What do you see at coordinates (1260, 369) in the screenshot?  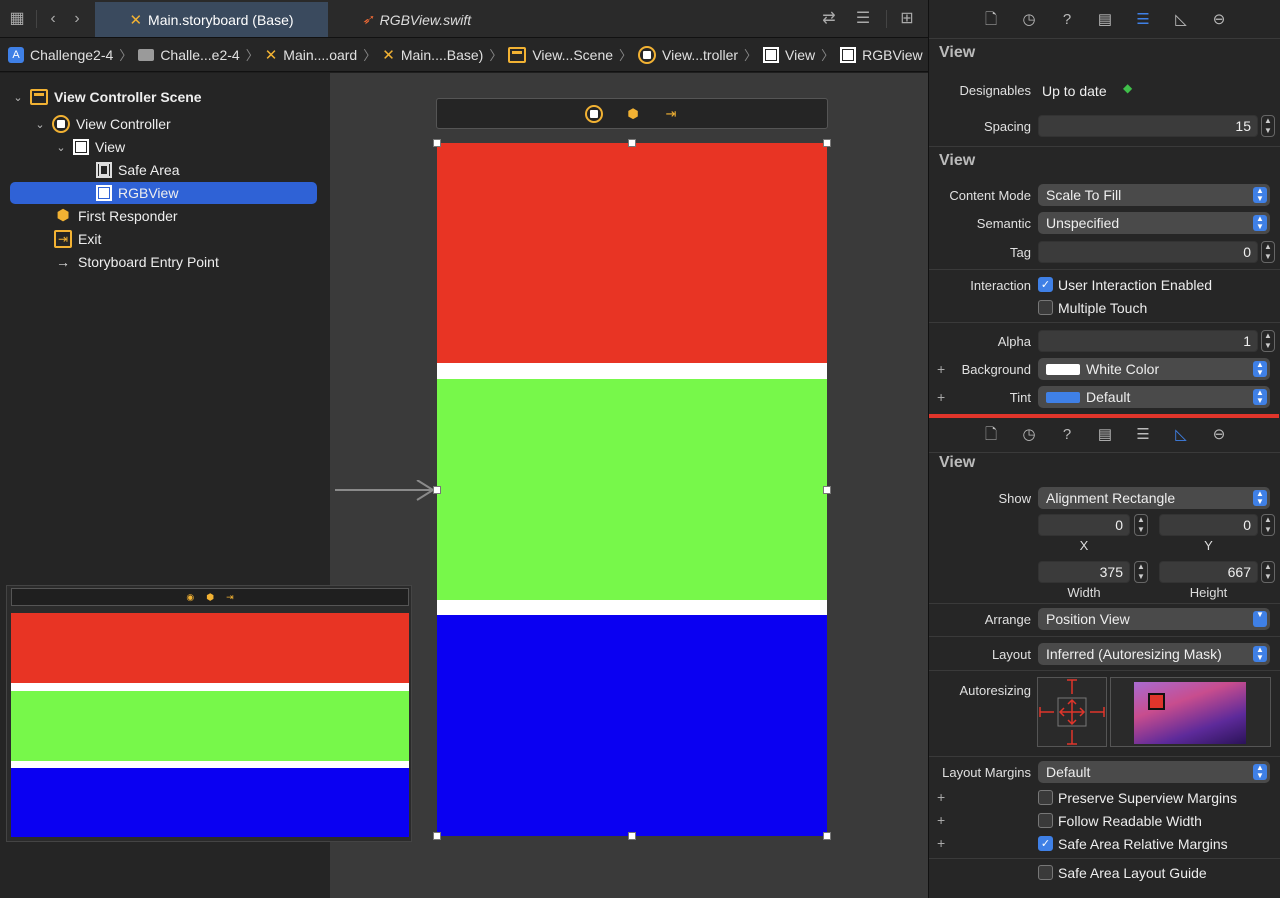 I see `chevron-updown-icon: ▲ ▼` at bounding box center [1260, 369].